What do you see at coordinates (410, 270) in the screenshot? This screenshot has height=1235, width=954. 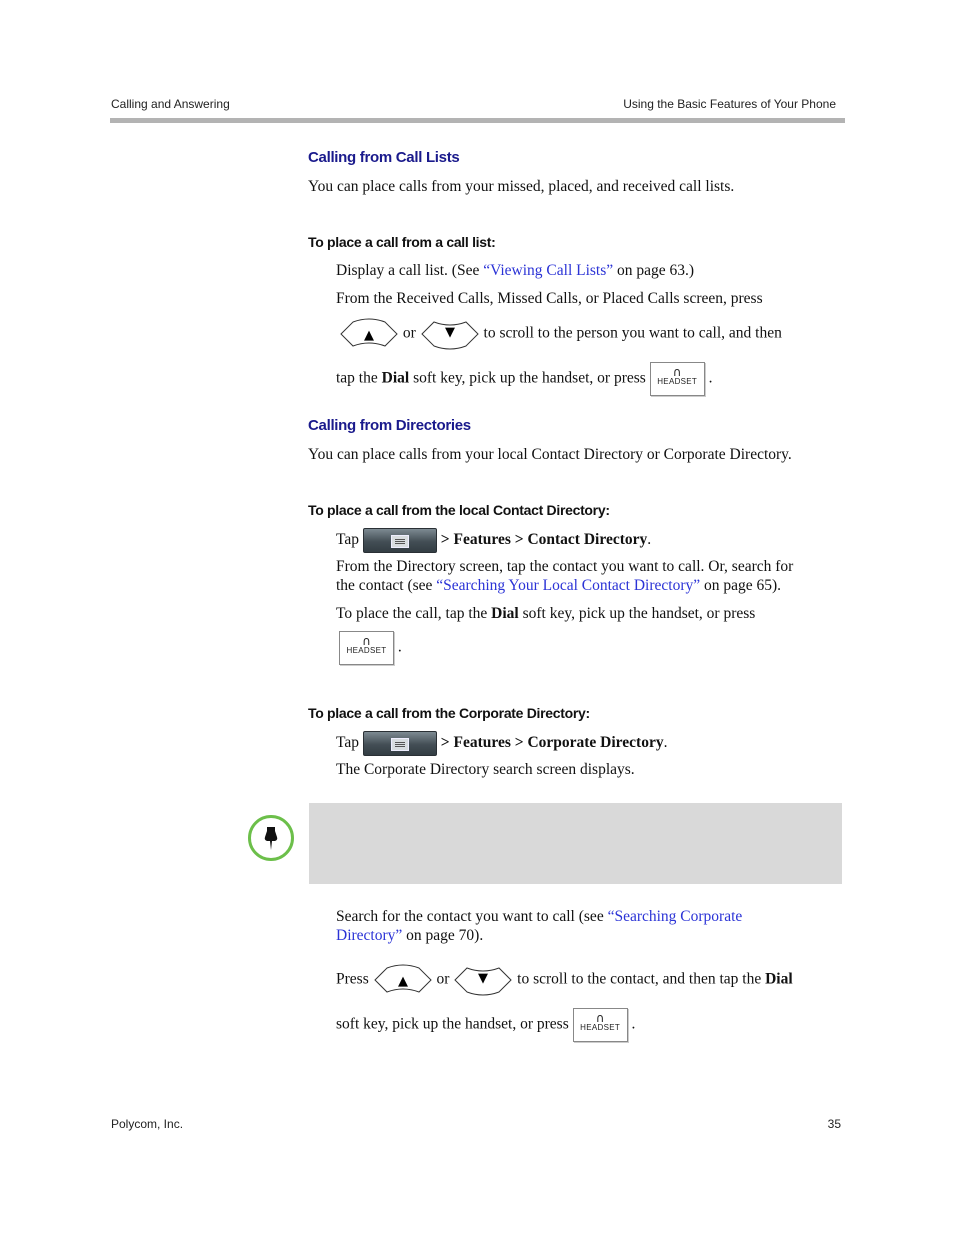 I see `text: Display a call list. (See` at bounding box center [410, 270].